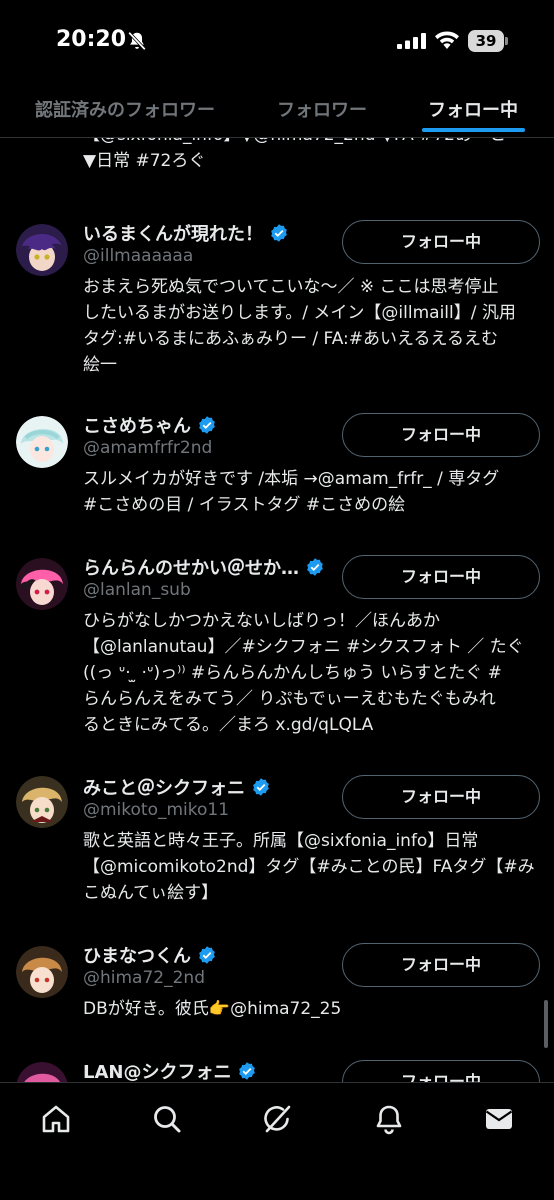  Describe the element at coordinates (144, 978) in the screenshot. I see `user-handle: @hima72_2nd` at that location.